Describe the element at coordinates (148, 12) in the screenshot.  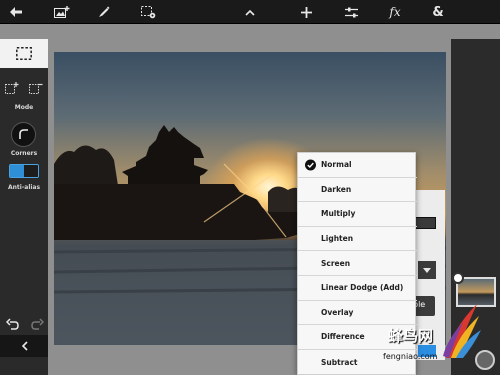
I see `selection-settings-icon` at that location.